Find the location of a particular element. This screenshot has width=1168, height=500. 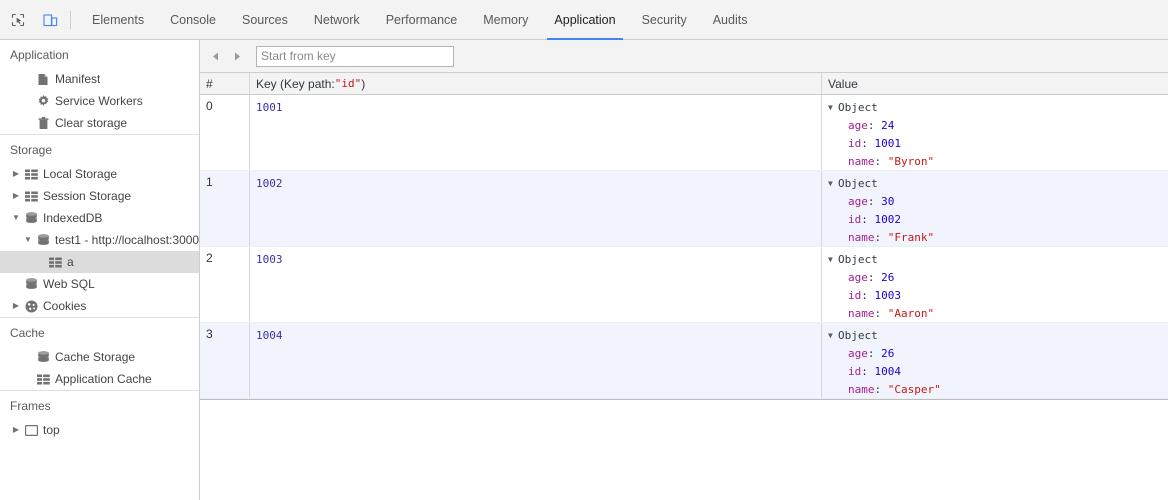

tab-application: Application is located at coordinates (584, 20).